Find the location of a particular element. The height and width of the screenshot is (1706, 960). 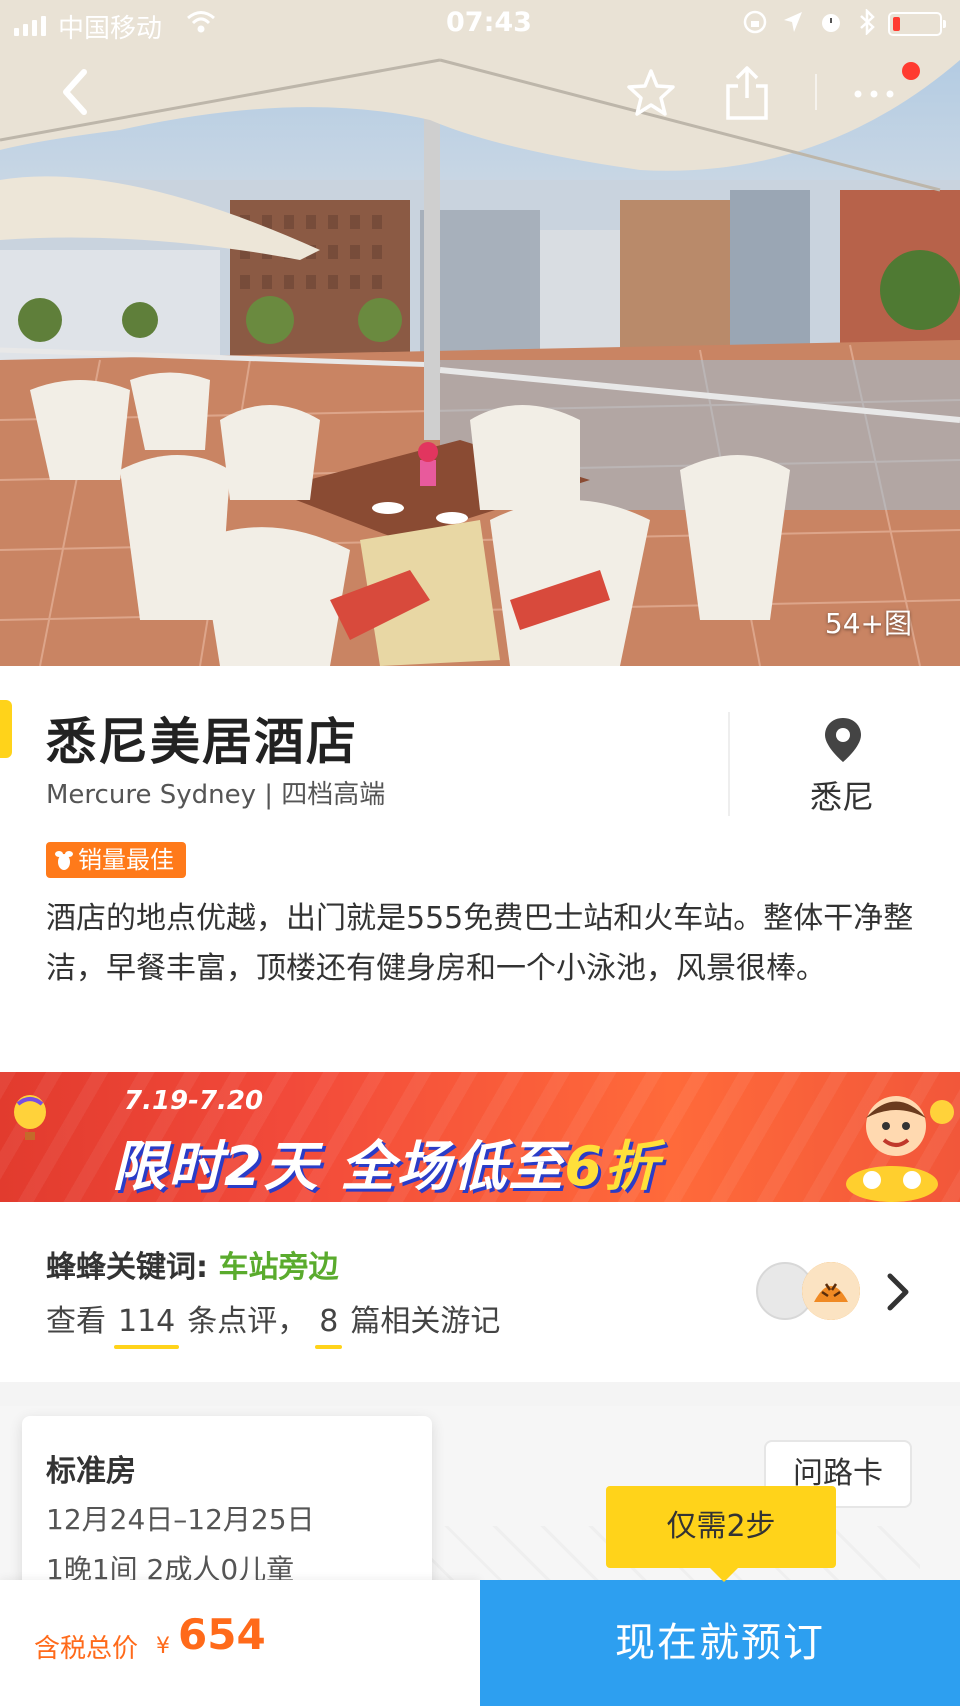

promo-banner: 7.19-7.20 限时2天 全场低至6折 is located at coordinates (480, 1137).